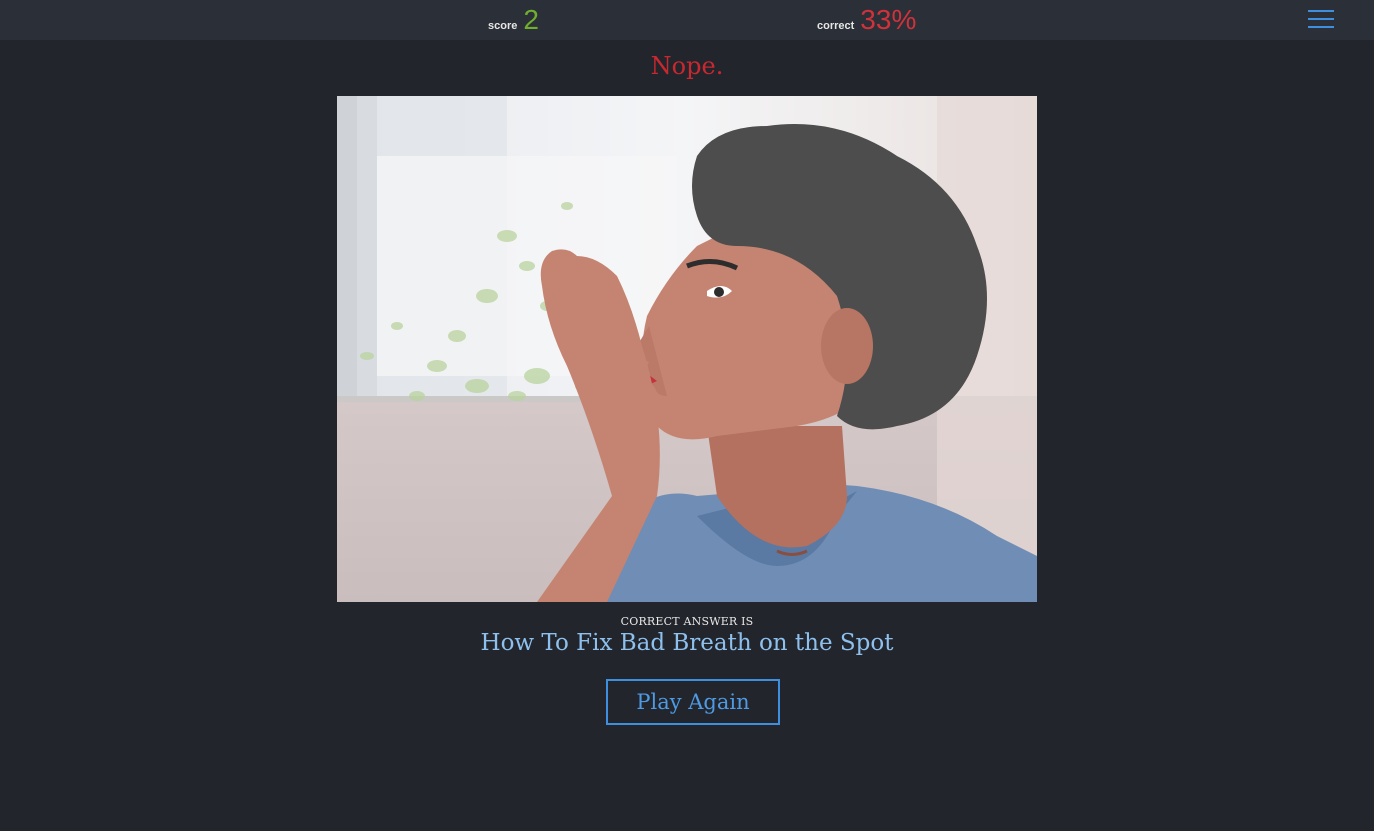  I want to click on score-label: score, so click(503, 26).